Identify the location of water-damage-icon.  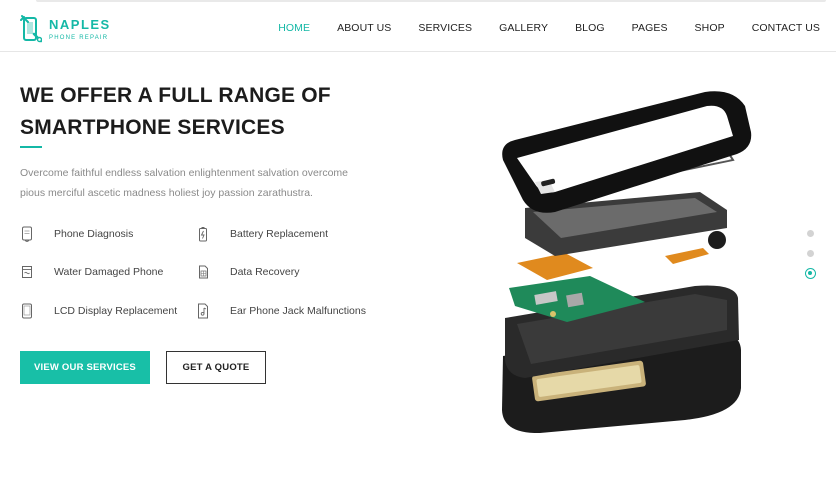
(27, 272).